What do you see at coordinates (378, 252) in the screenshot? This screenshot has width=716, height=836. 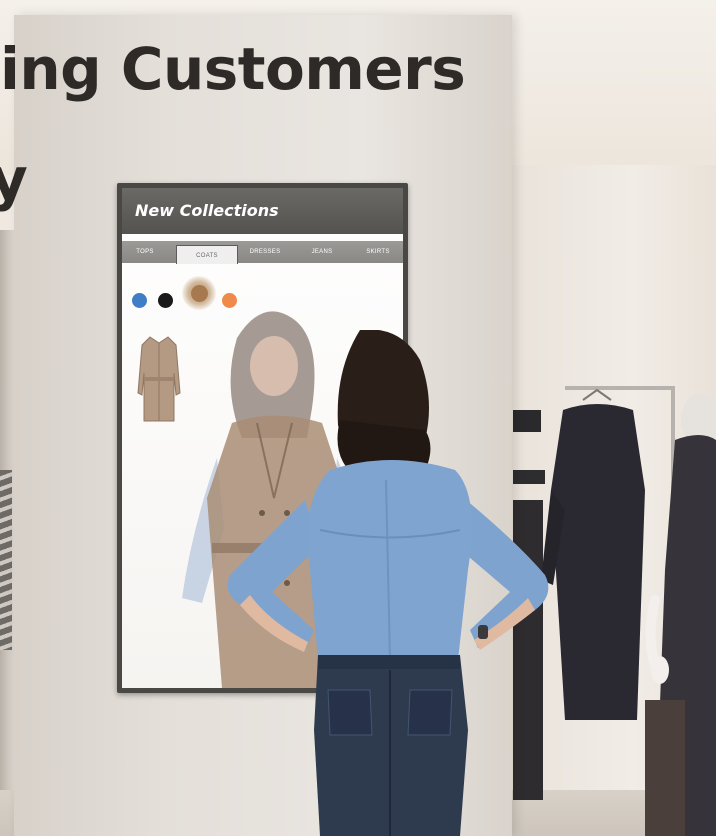 I see `tab-skirts: SKIRTS` at bounding box center [378, 252].